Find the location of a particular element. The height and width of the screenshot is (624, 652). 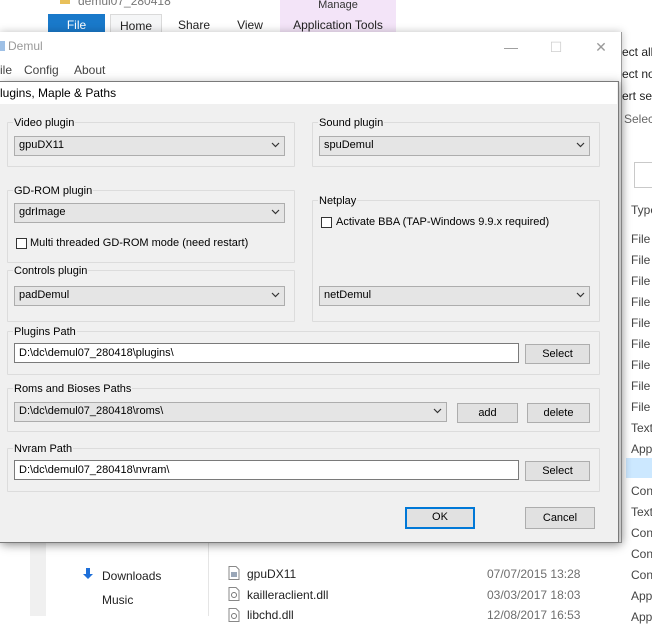

video-plugin-label: Video plugin is located at coordinates (44, 123).